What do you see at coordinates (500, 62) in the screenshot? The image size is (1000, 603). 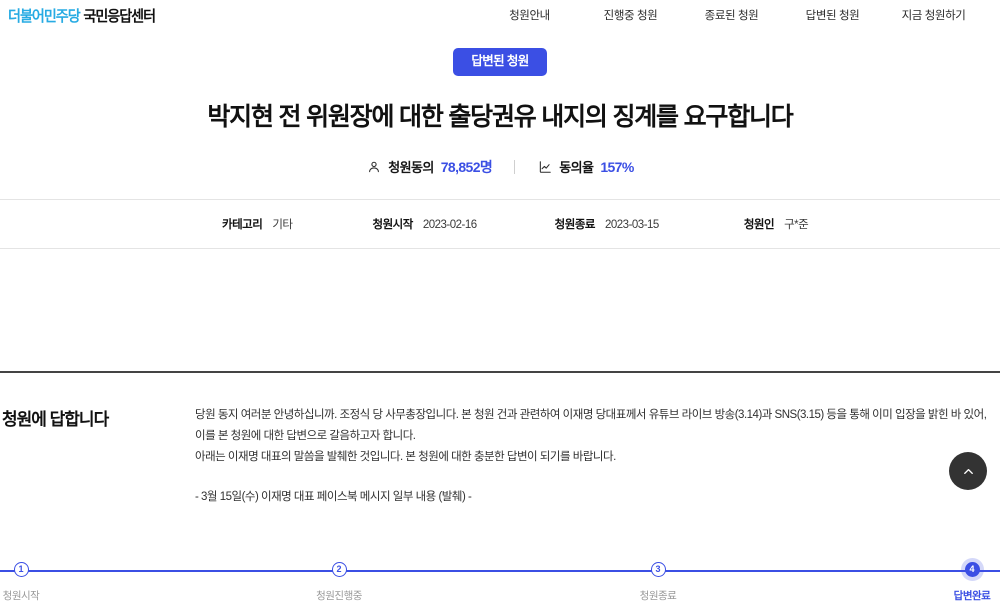 I see `status-badge: 답변된 청원` at bounding box center [500, 62].